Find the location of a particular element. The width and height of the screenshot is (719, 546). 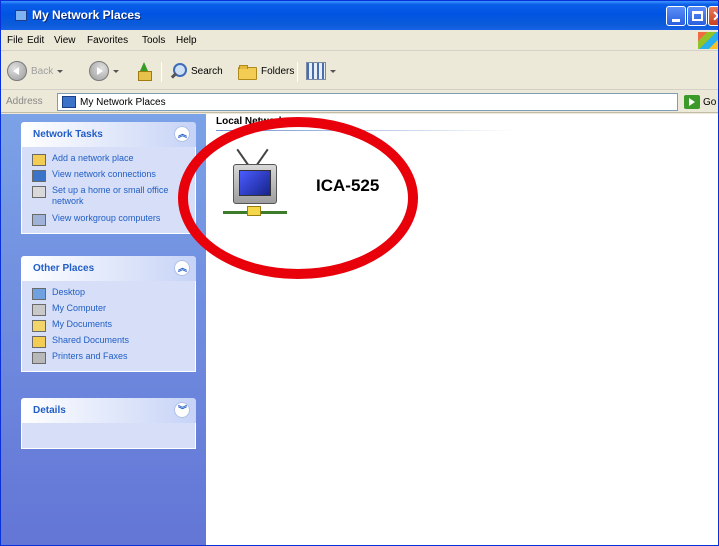

menu-tools: Tools is located at coordinates (153, 40).